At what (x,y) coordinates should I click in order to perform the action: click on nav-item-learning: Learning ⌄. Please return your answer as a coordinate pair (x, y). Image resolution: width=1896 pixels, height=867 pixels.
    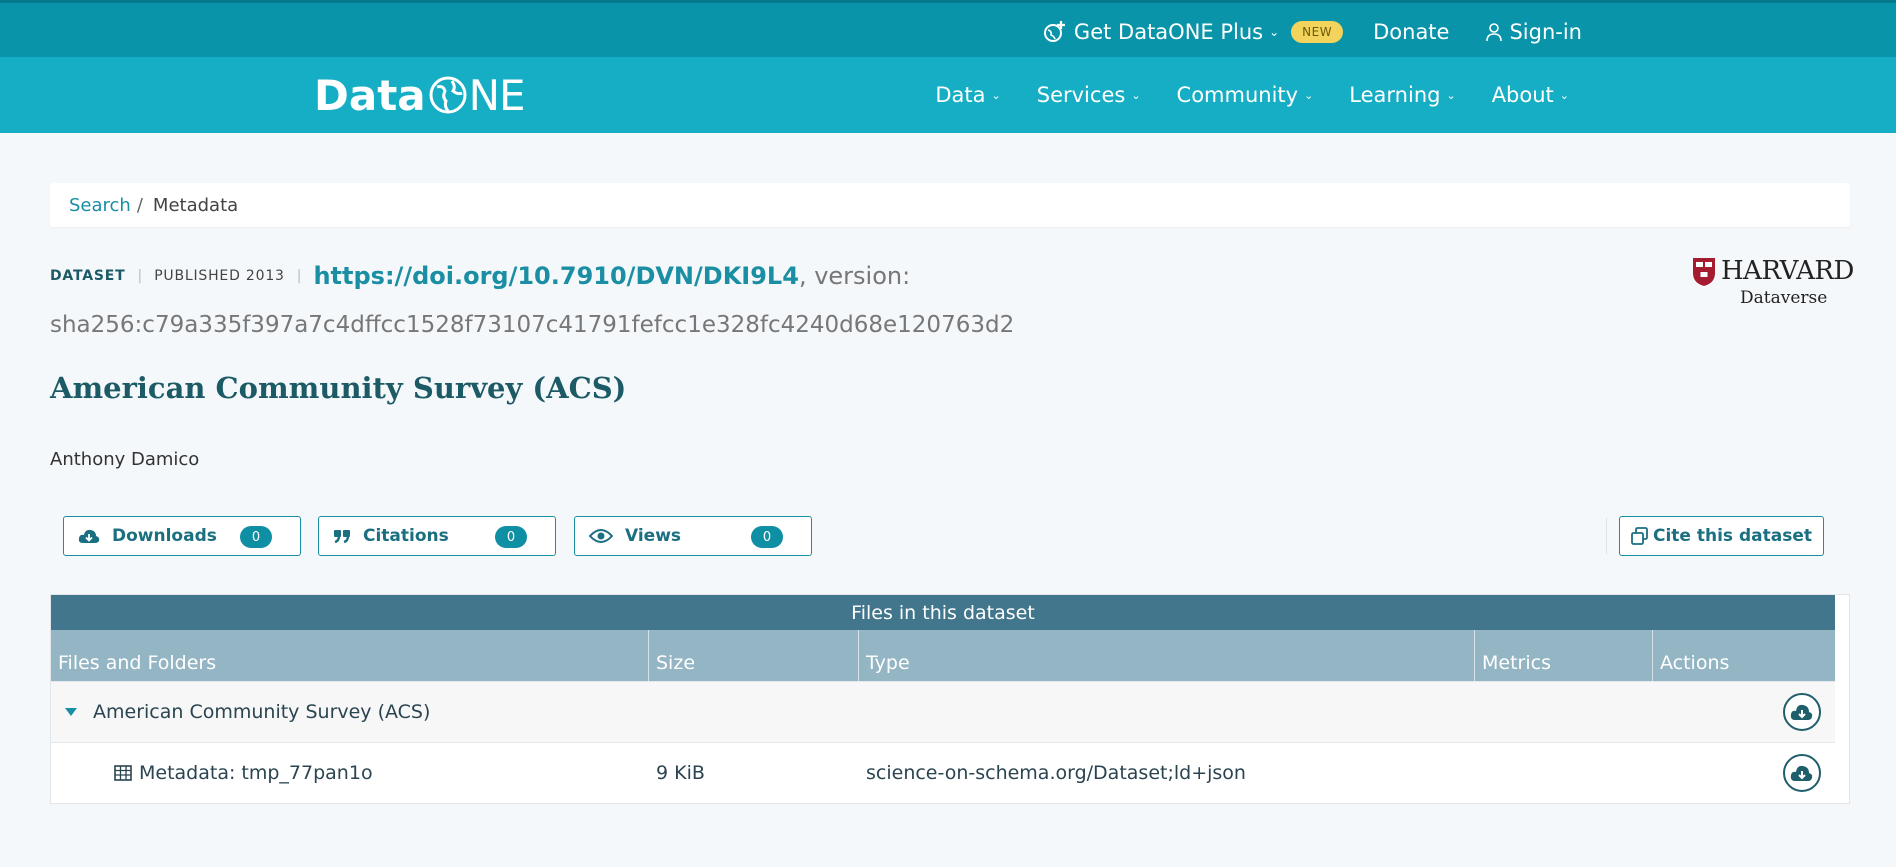
    Looking at the image, I should click on (1402, 95).